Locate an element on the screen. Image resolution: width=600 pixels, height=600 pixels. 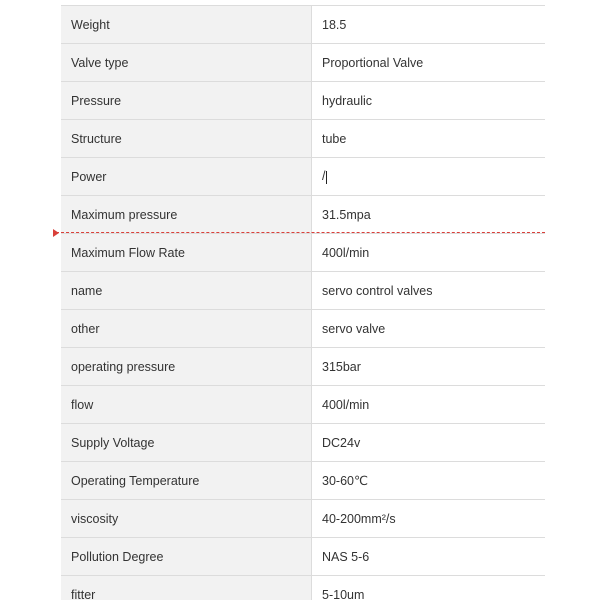
table-row: Valve type Proportional Valve is located at coordinates (303, 62).